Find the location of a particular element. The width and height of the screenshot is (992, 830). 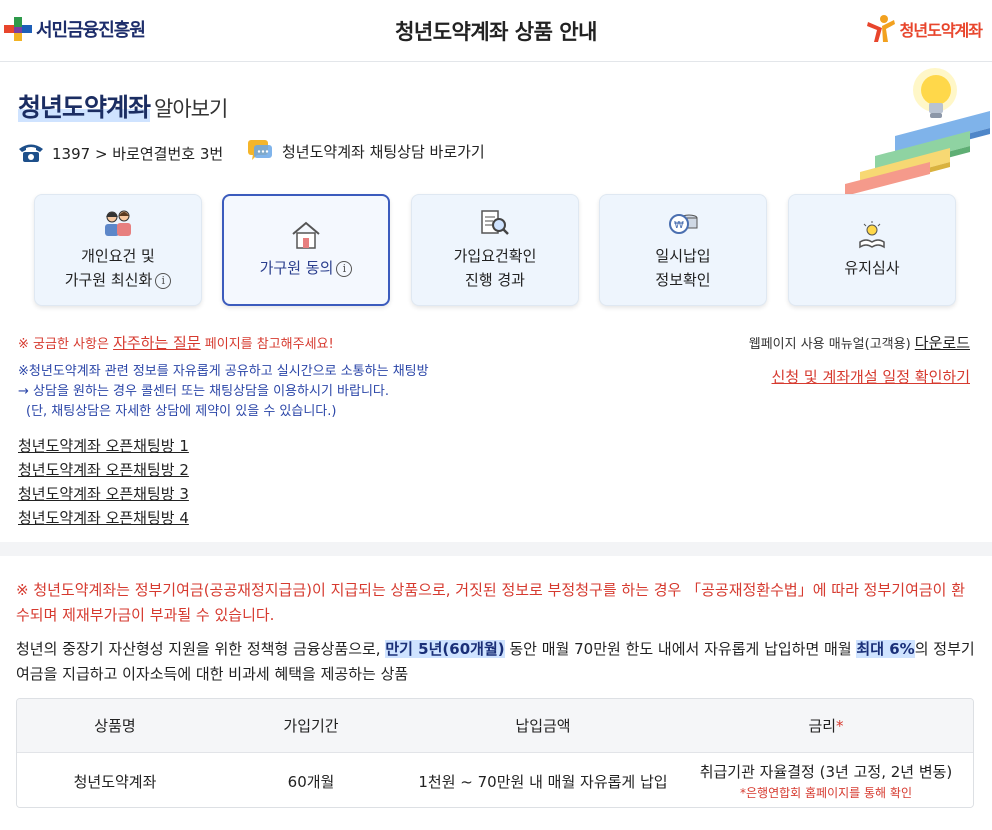

intro-heading: 청년도약계좌 알아보기 is located at coordinates (123, 106).